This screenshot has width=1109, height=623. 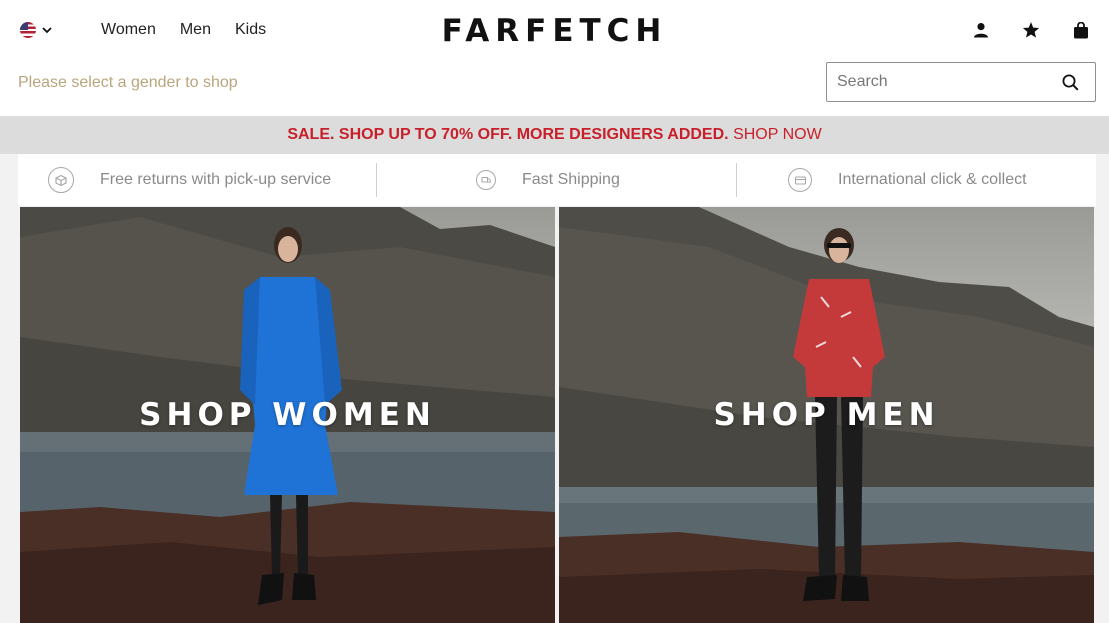 What do you see at coordinates (61, 180) in the screenshot?
I see `returns-box-icon` at bounding box center [61, 180].